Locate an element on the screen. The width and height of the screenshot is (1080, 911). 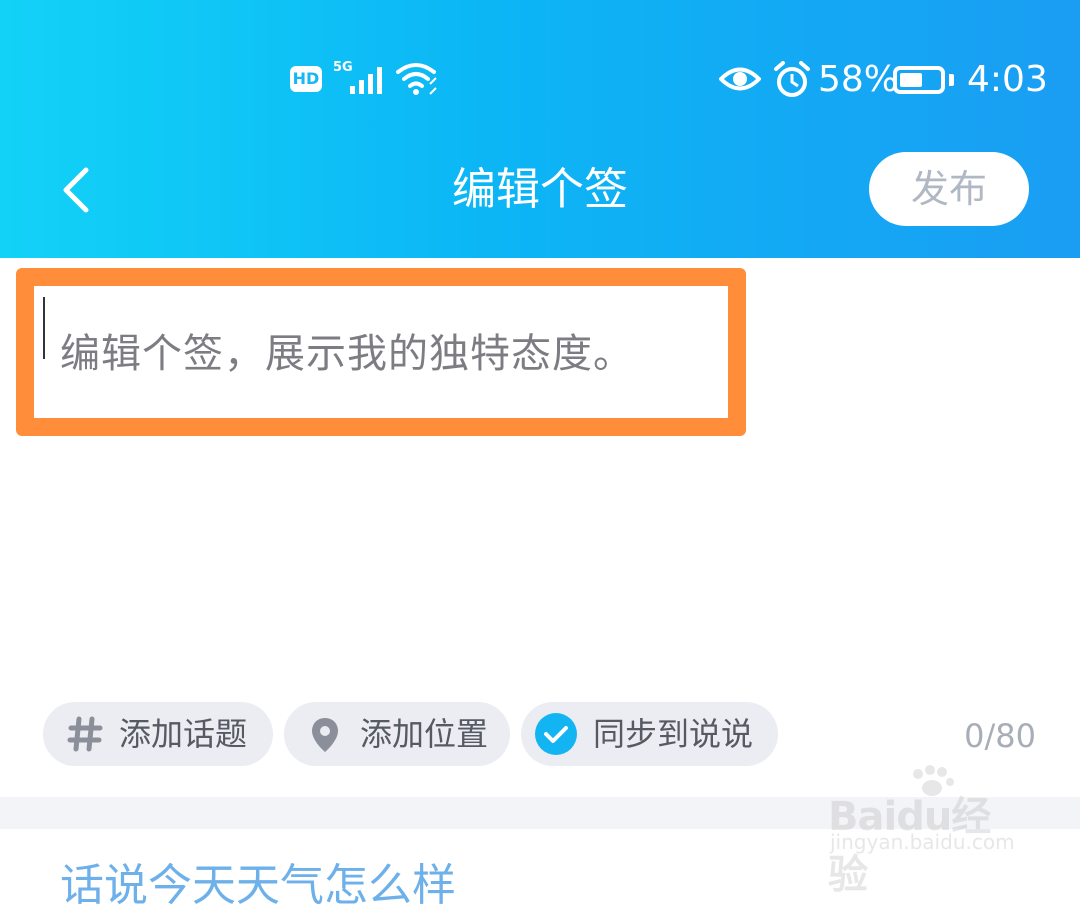
hash-icon is located at coordinates (85, 734).